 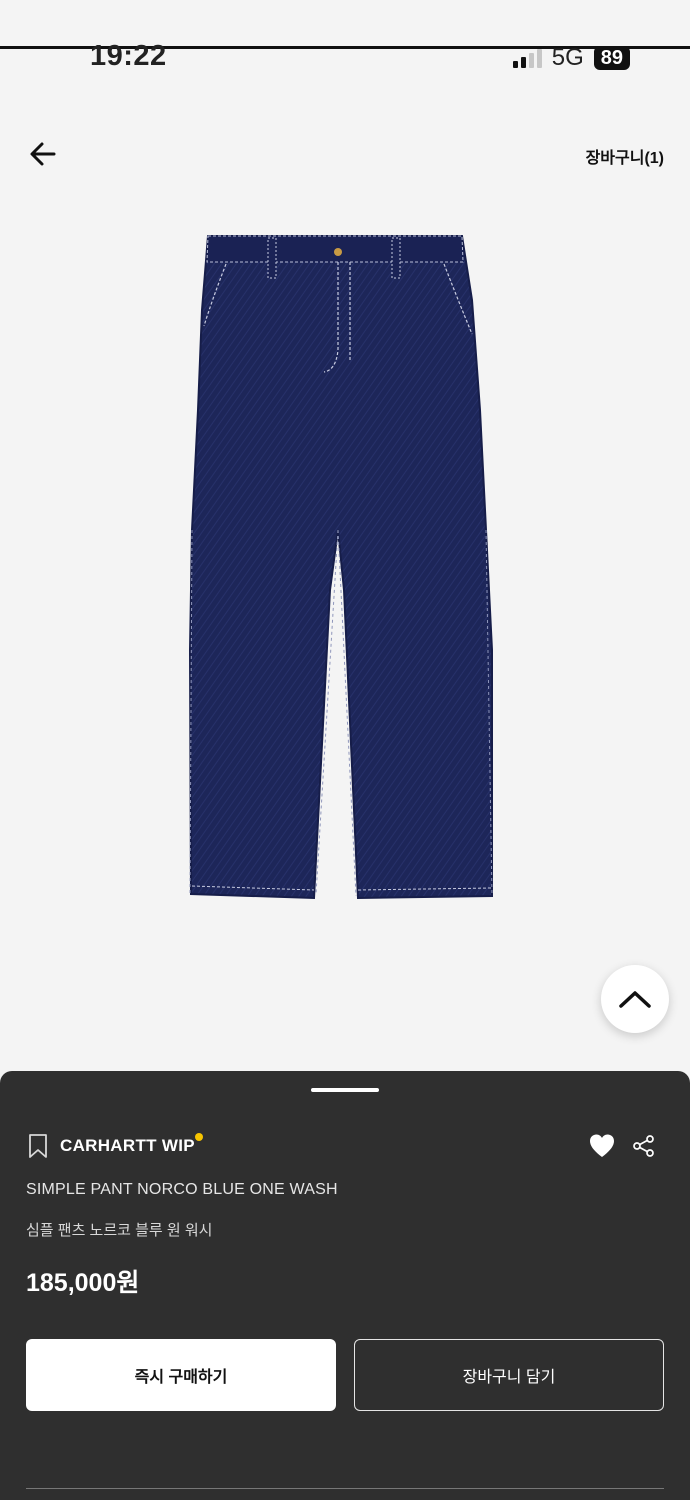 I want to click on sheet-handle, so click(x=345, y=1090).